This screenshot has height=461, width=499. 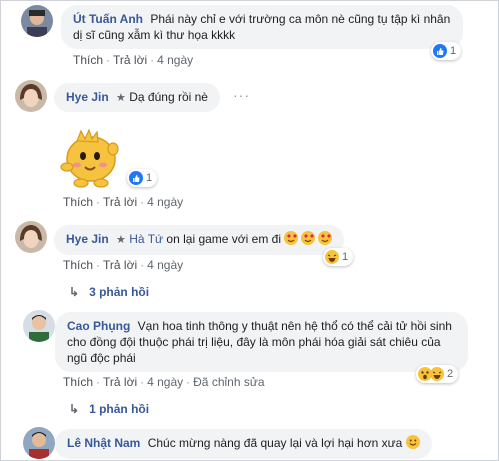 What do you see at coordinates (412, 444) in the screenshot?
I see `smile-emoji-icon` at bounding box center [412, 444].